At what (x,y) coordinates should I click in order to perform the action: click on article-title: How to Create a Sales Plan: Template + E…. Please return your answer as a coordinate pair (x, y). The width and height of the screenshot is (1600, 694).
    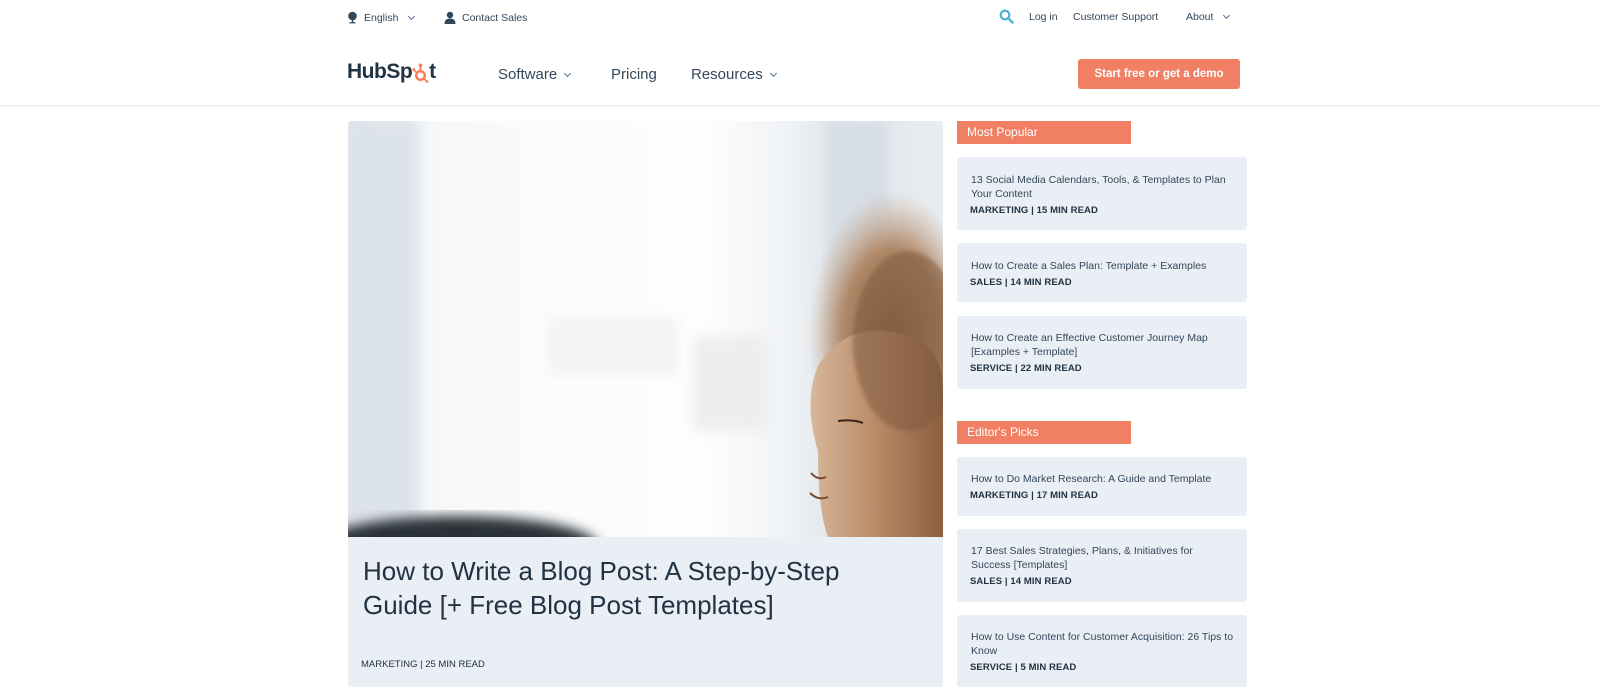
    Looking at the image, I should click on (1089, 266).